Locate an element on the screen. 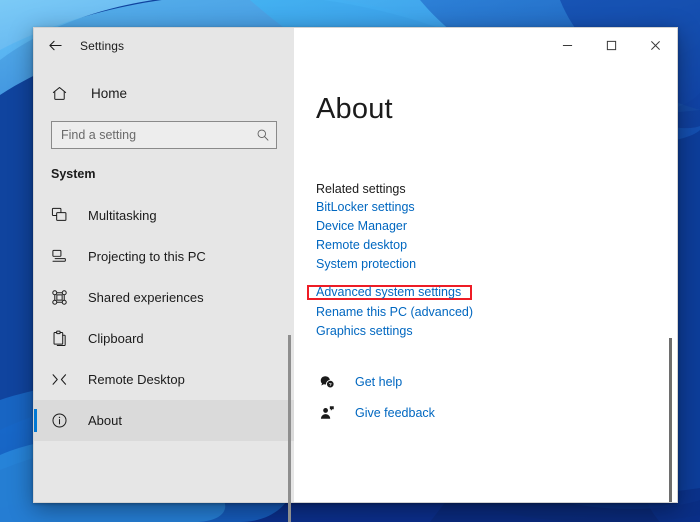  window-controls is located at coordinates (611, 45).